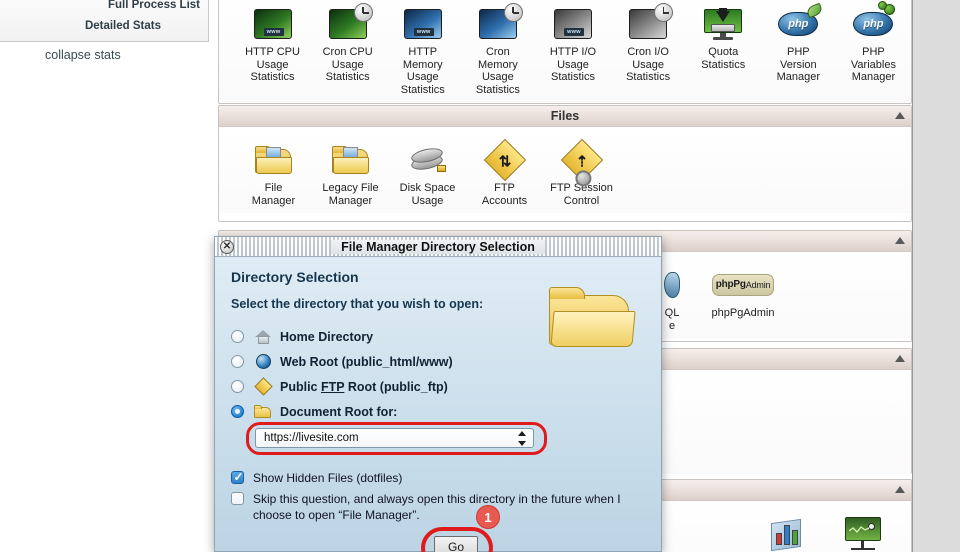  What do you see at coordinates (723, 24) in the screenshot?
I see `quota-printer-icon` at bounding box center [723, 24].